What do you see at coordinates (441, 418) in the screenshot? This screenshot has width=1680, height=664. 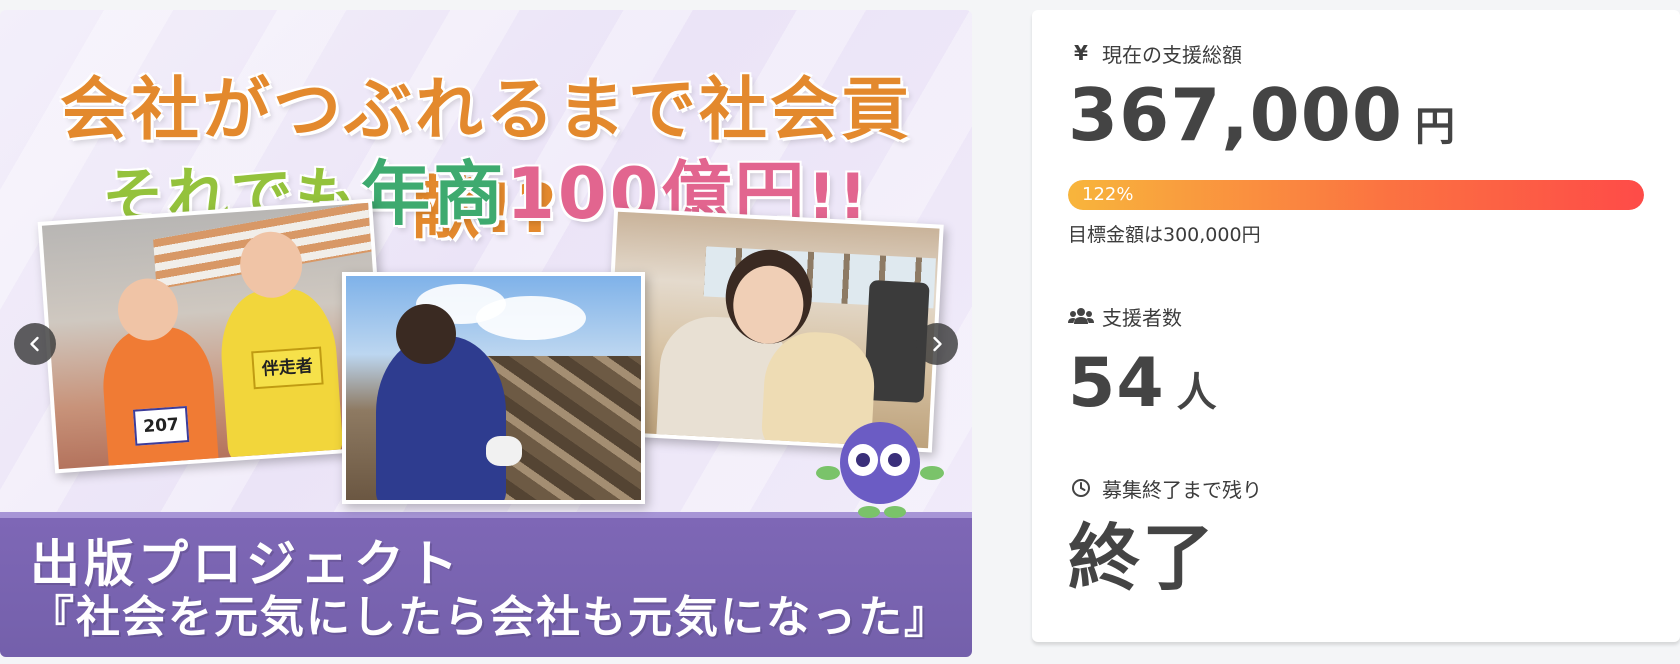 I see `worker-figure` at bounding box center [441, 418].